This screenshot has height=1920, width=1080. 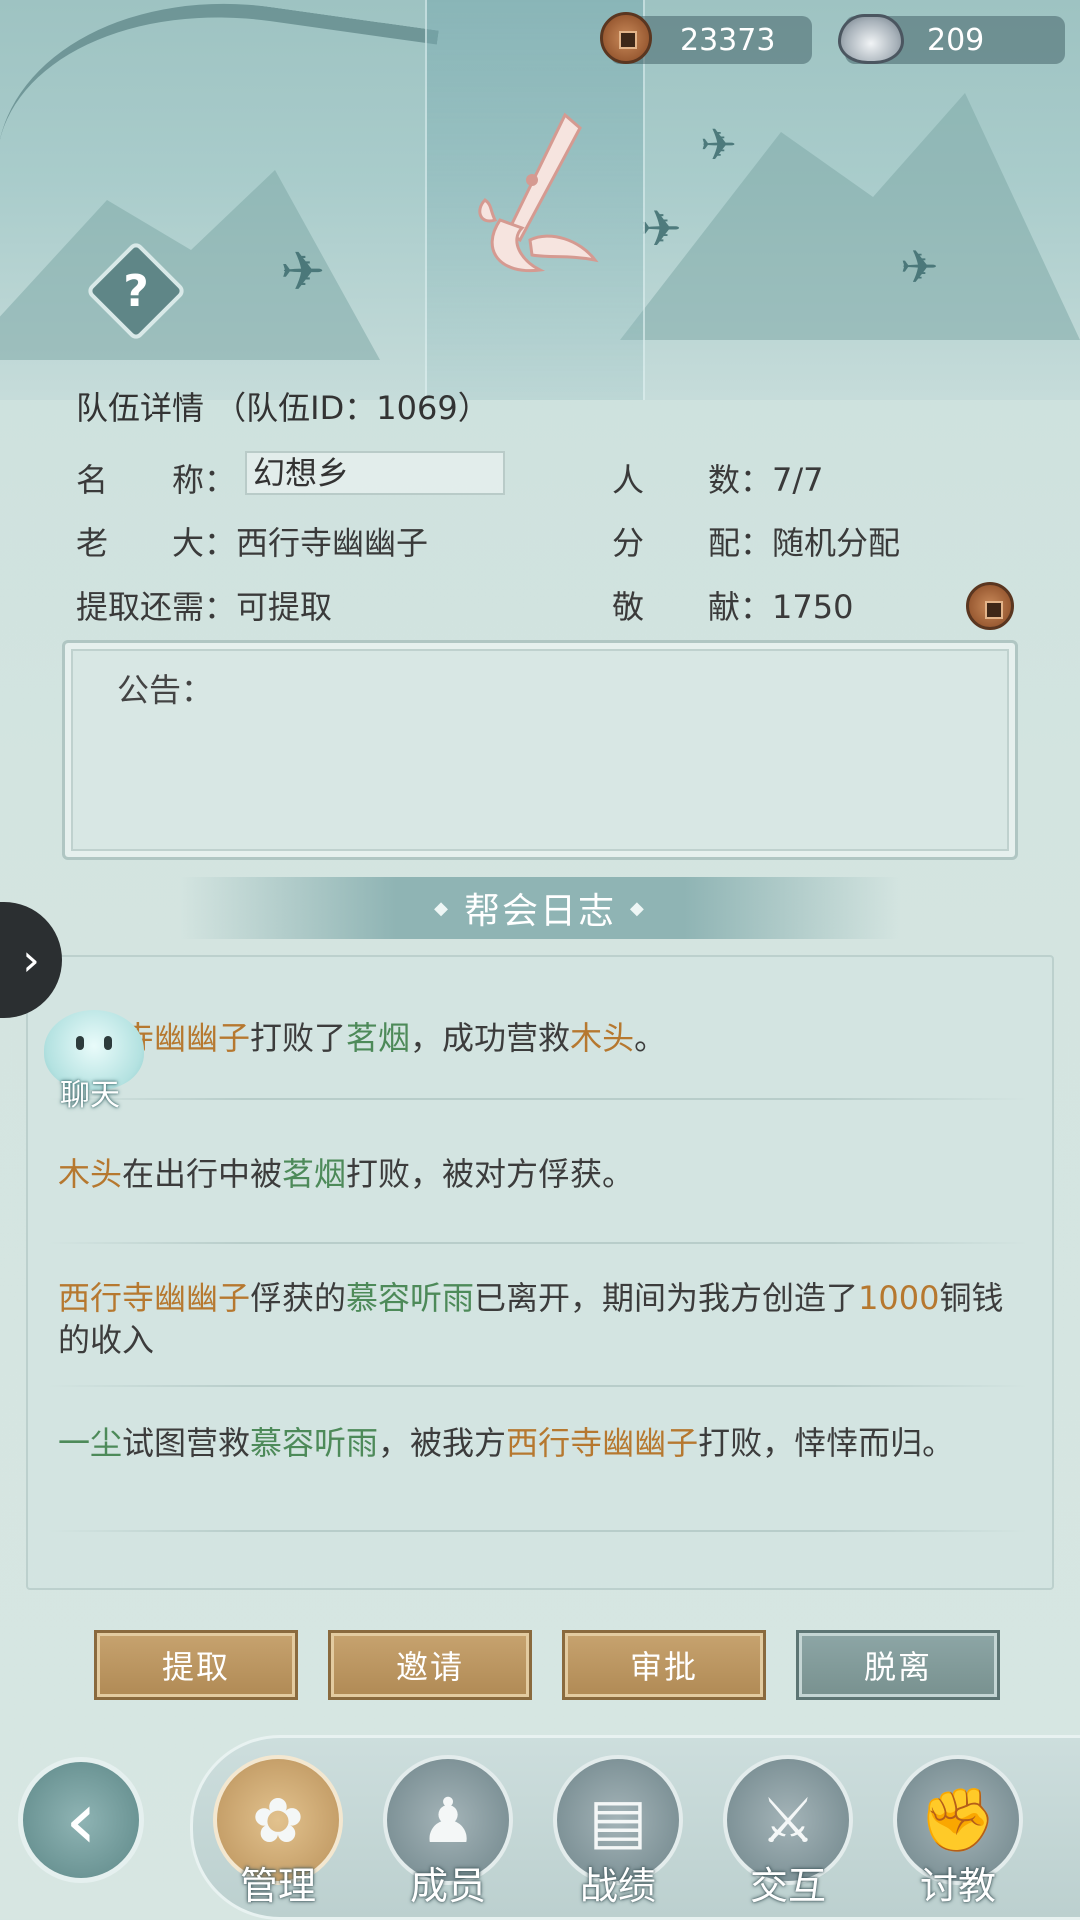 I want to click on copper-coin-icon, so click(x=626, y=38).